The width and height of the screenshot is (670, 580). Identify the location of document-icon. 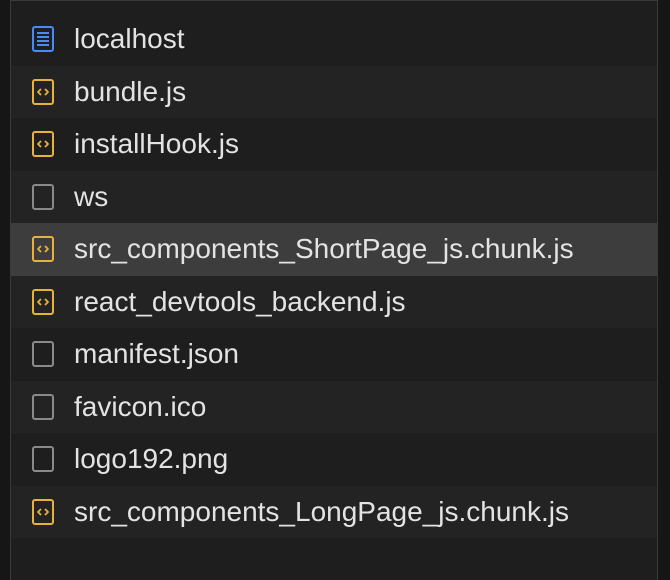
(43, 39).